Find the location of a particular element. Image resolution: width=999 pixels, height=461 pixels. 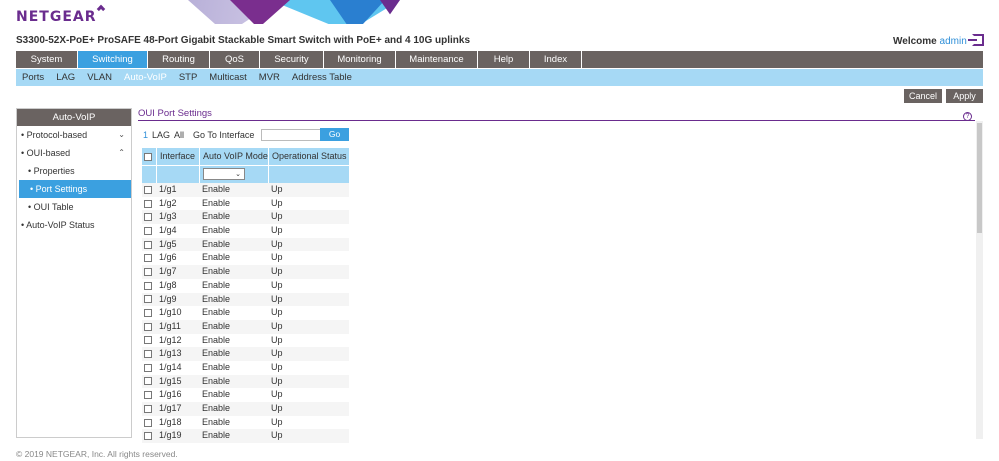

nav-routing: Routing is located at coordinates (179, 59).